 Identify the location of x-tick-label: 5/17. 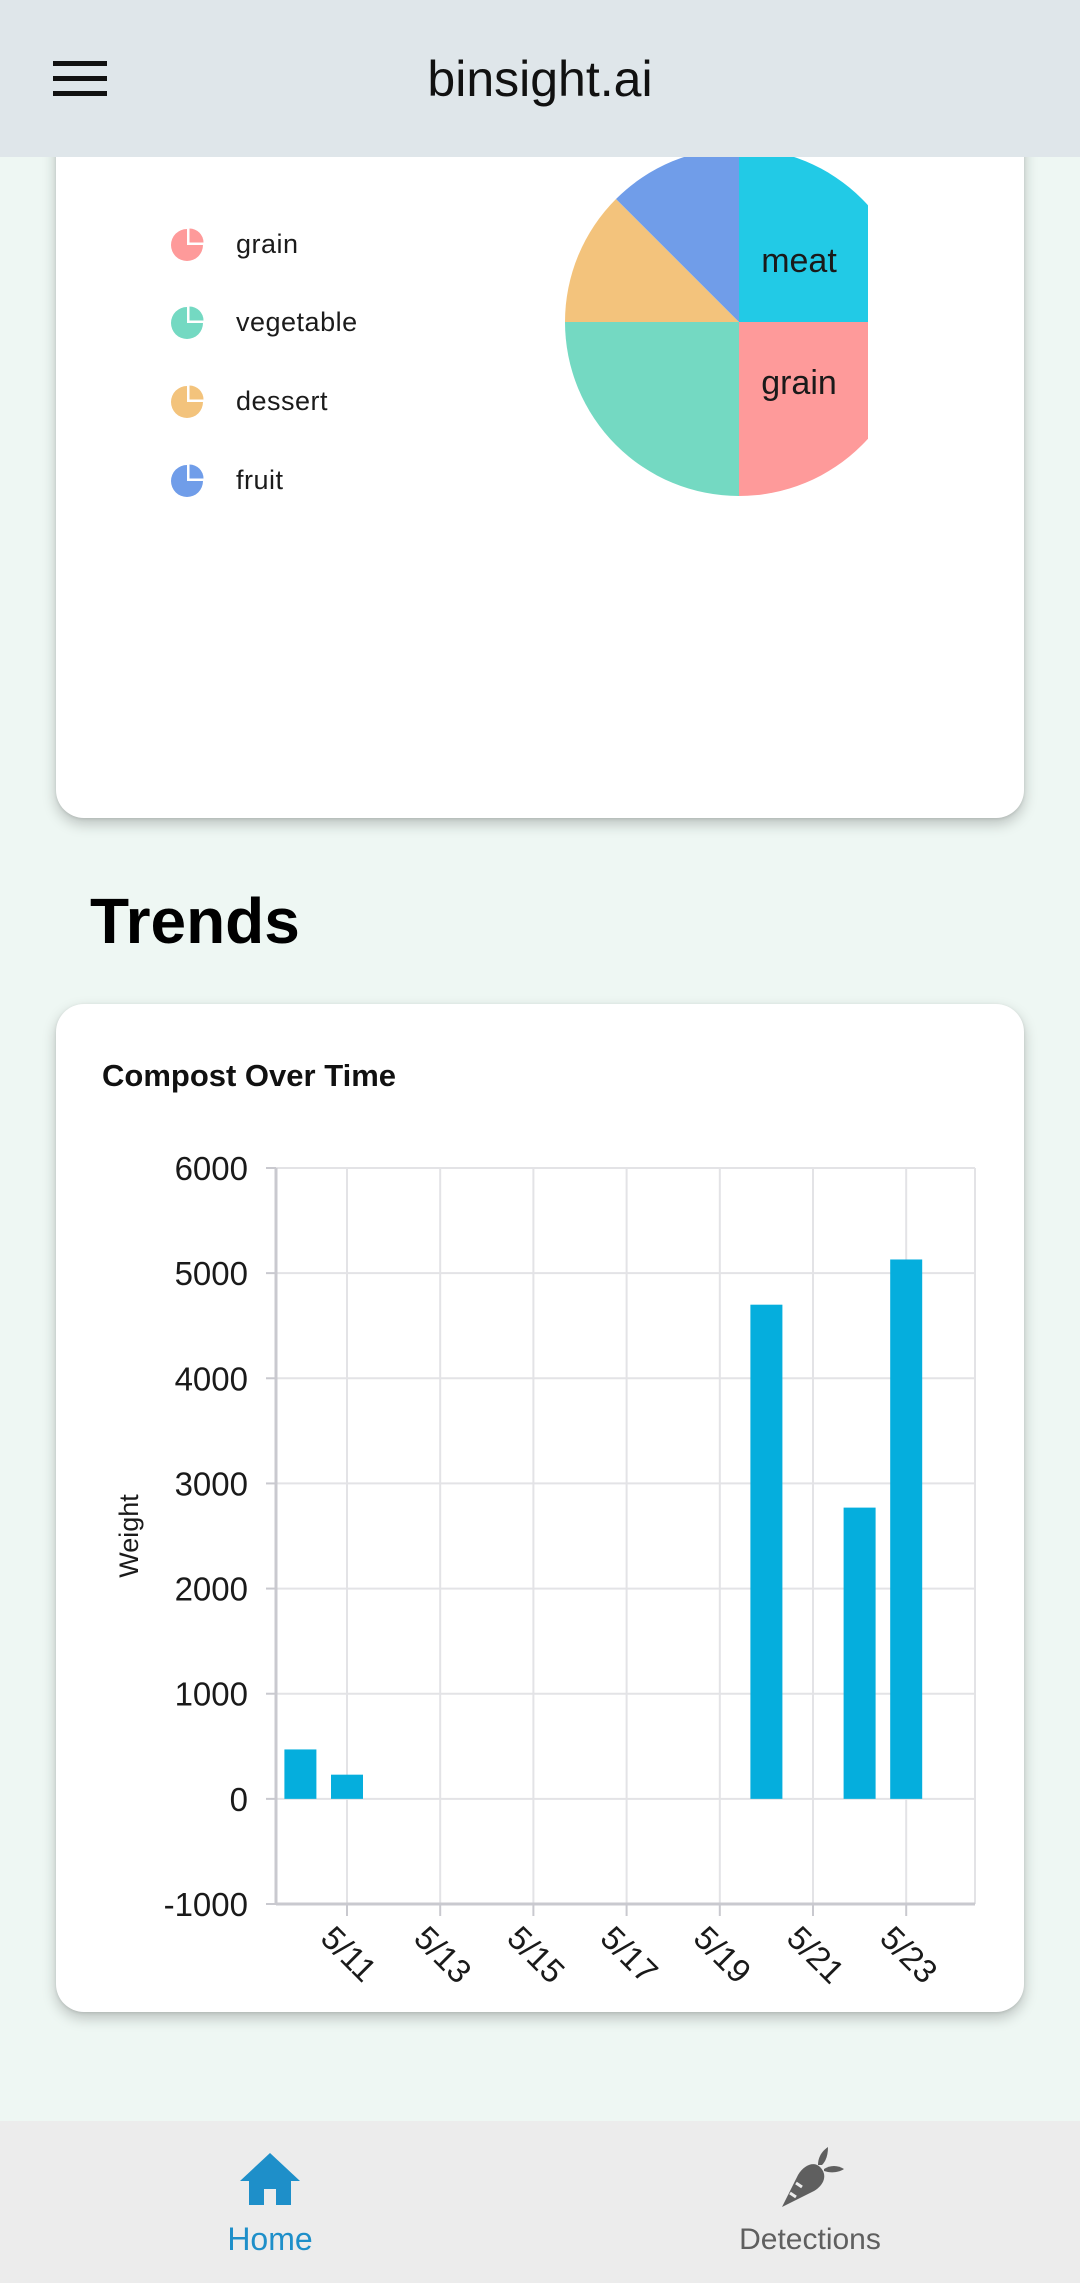
(630, 1955).